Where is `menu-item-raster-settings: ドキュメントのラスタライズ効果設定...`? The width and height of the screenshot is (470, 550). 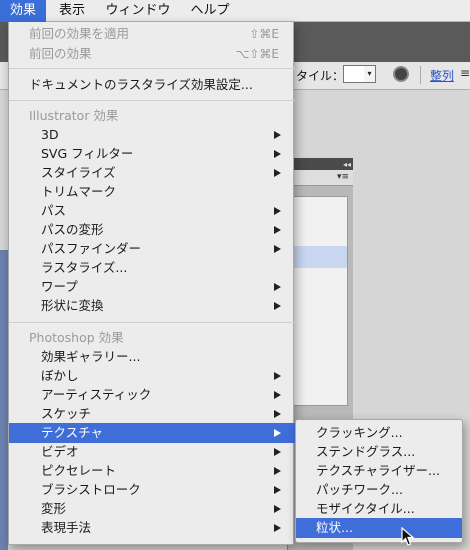
menu-item-raster-settings: ドキュメントのラスタライズ効果設定... is located at coordinates (152, 85).